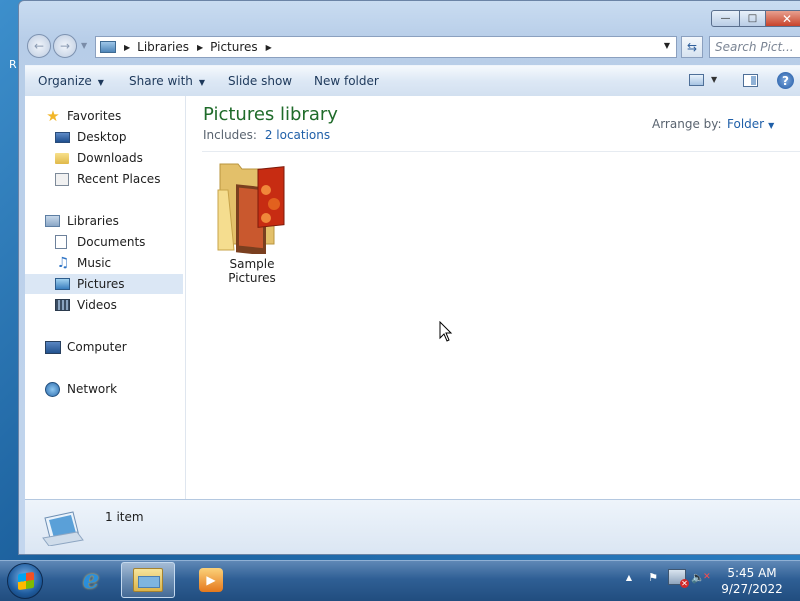 This screenshot has width=800, height=601. What do you see at coordinates (61, 242) in the screenshot?
I see `documents-icon` at bounding box center [61, 242].